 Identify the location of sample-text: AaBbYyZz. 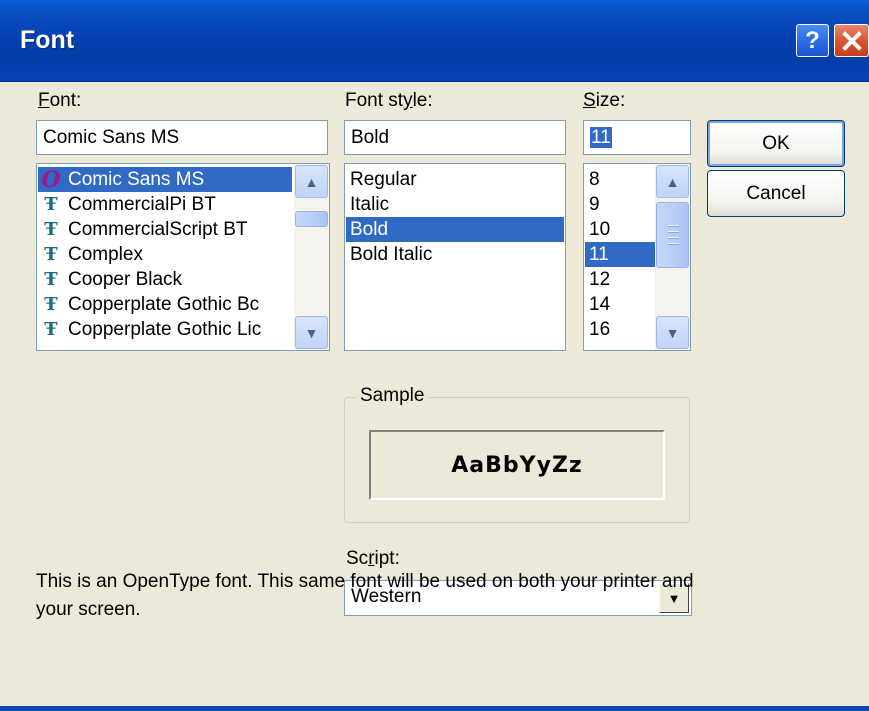
(517, 465).